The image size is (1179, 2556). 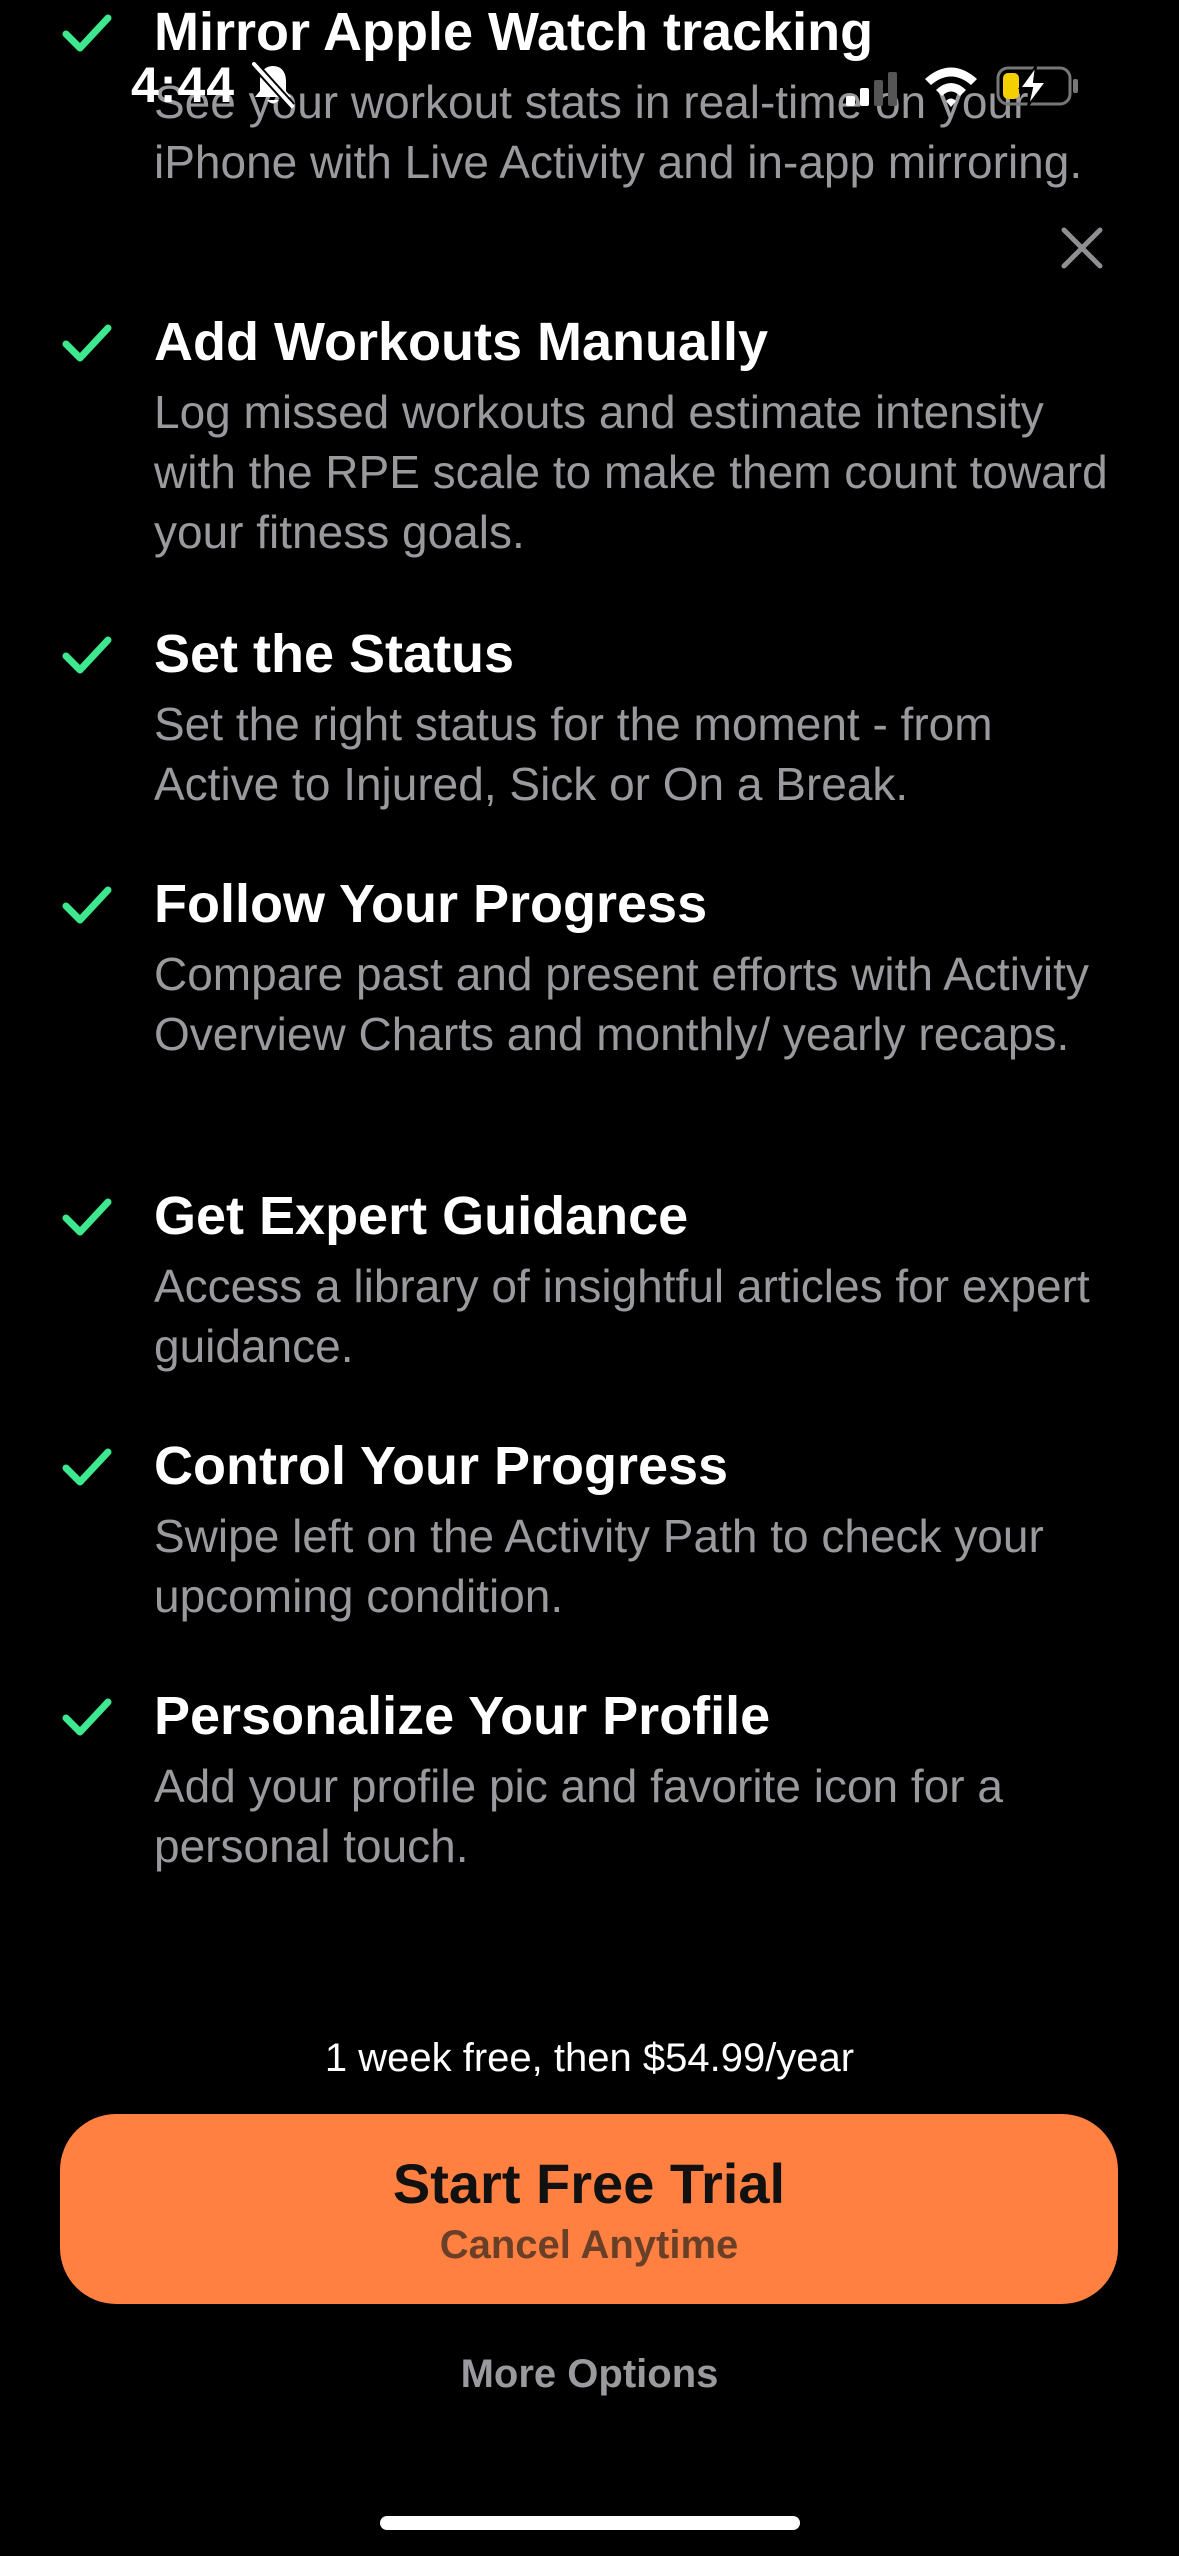 I want to click on feature-title: Add Workouts Manually, so click(x=461, y=342).